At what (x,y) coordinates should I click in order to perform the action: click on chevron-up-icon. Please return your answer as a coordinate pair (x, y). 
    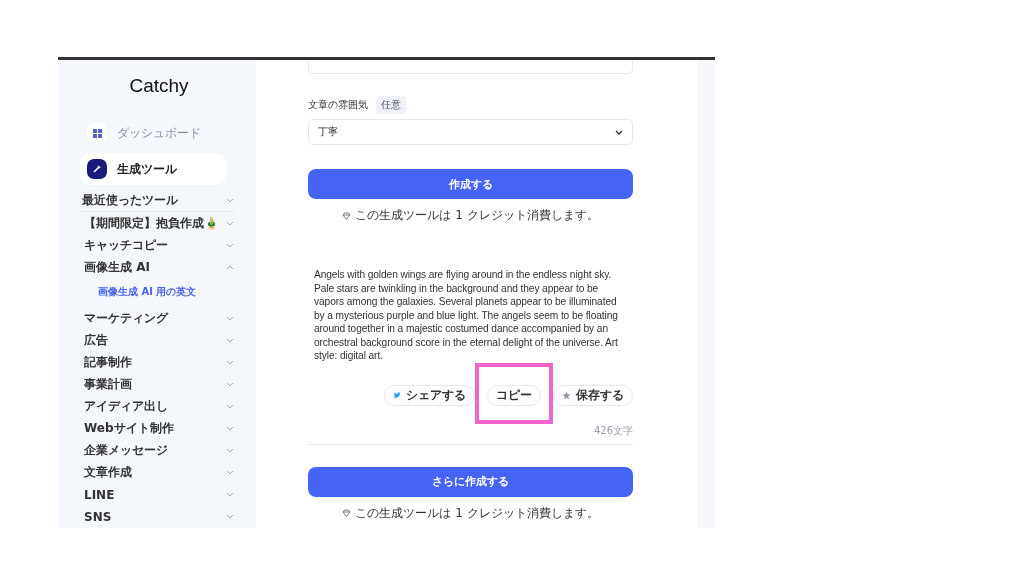
    Looking at the image, I should click on (230, 267).